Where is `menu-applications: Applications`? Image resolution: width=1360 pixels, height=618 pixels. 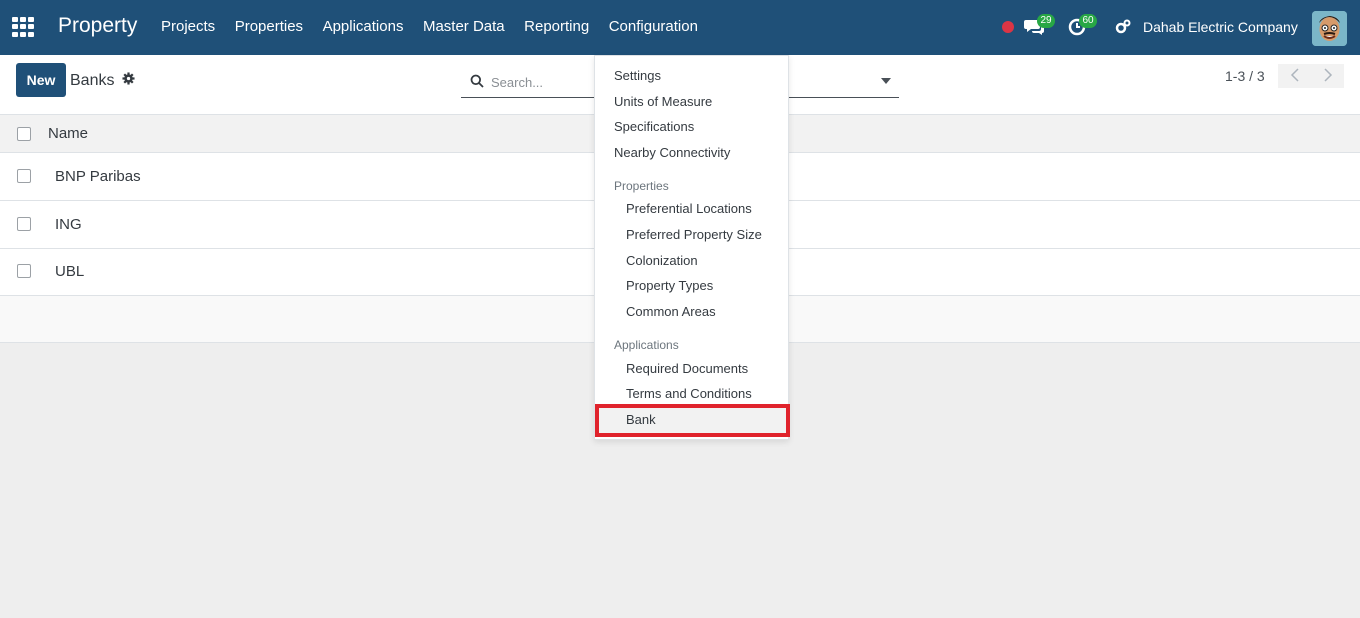 menu-applications: Applications is located at coordinates (363, 26).